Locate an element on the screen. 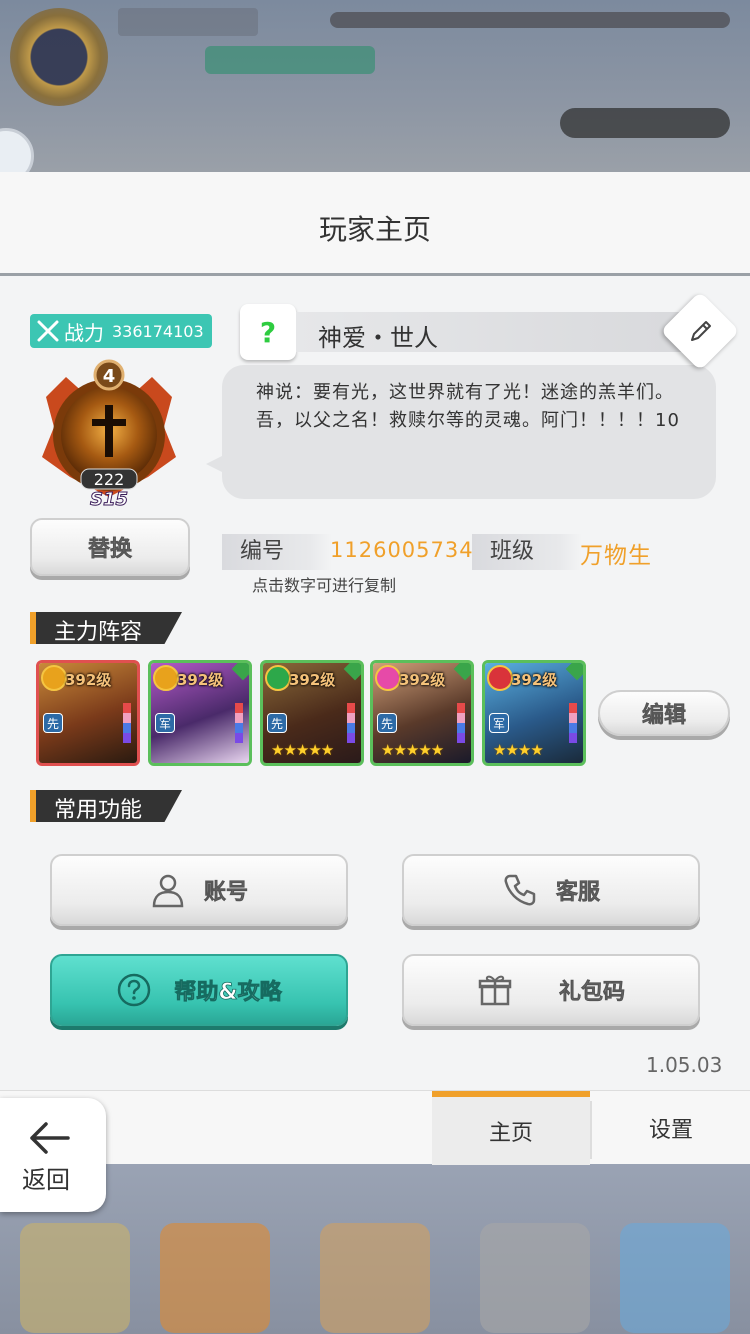 The width and height of the screenshot is (750, 1334). background-top is located at coordinates (375, 86).